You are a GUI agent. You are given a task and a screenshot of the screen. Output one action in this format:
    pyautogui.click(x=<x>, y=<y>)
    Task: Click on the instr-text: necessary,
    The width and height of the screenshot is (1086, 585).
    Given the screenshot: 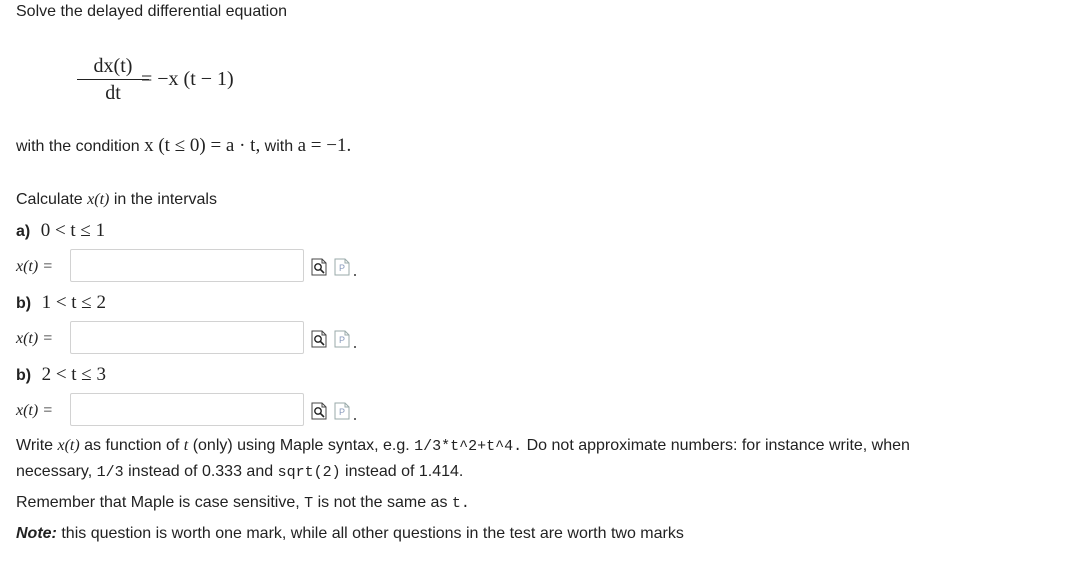 What is the action you would take?
    pyautogui.click(x=54, y=471)
    